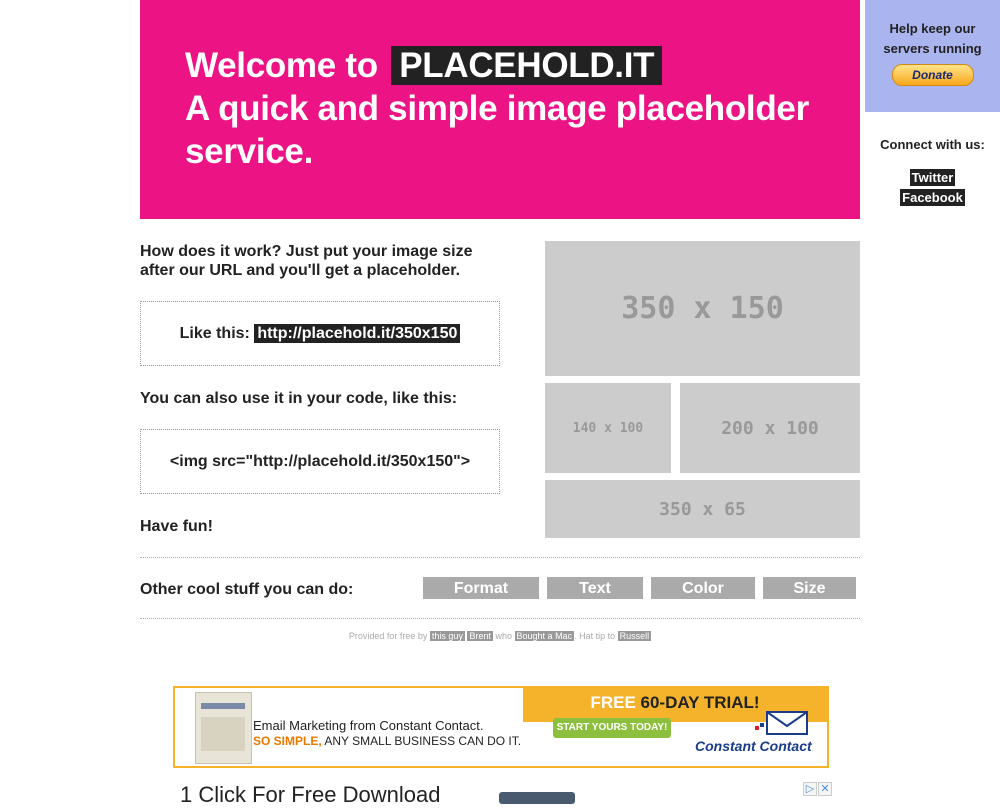  I want to click on ad-line1: Email Marketing from Constant Contact., so click(368, 725).